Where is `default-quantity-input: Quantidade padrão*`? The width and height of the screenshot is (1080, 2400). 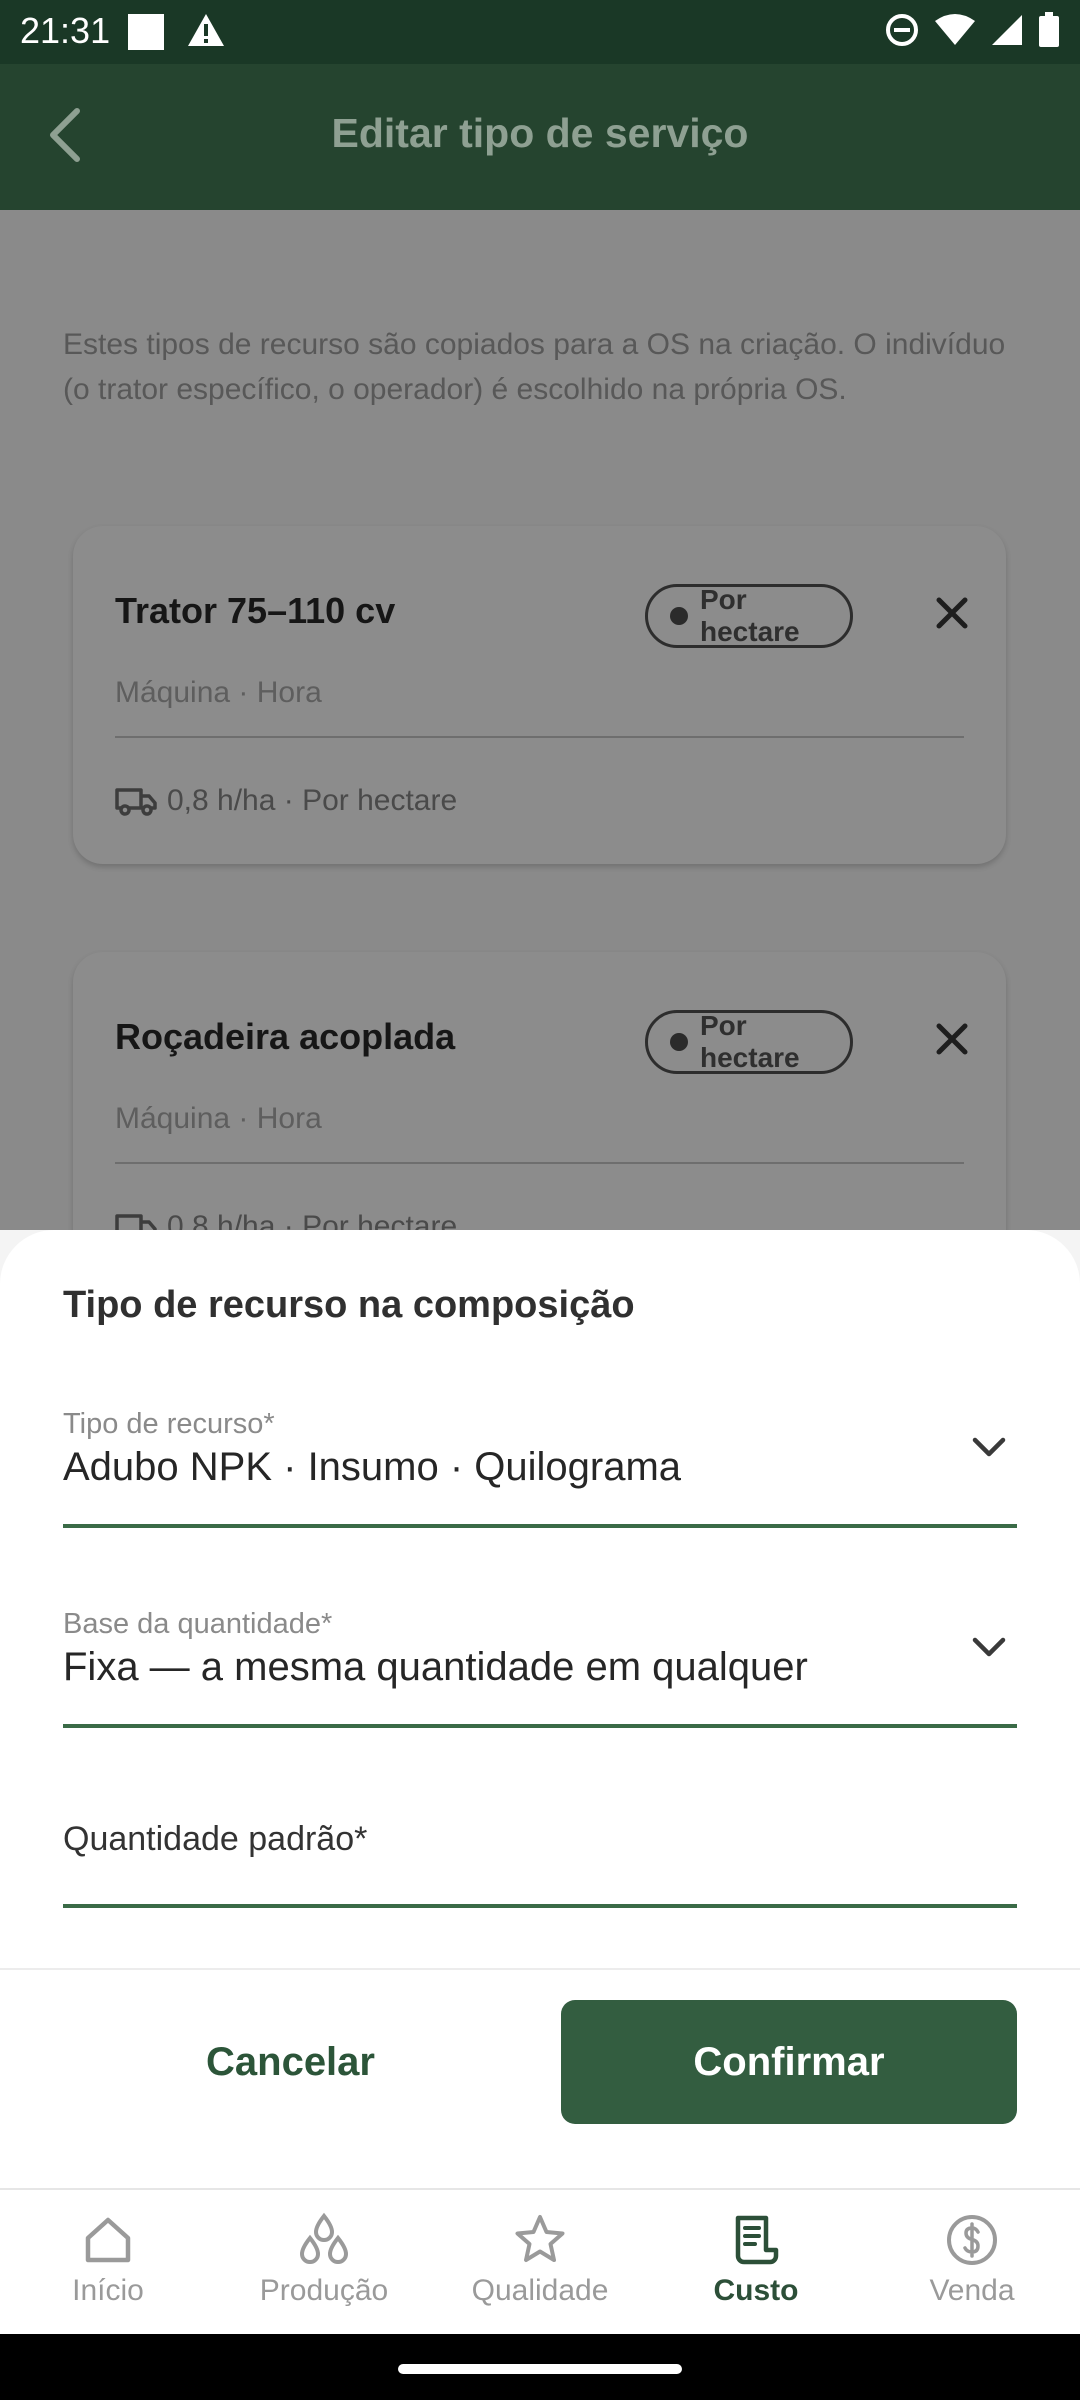 default-quantity-input: Quantidade padrão* is located at coordinates (540, 1870).